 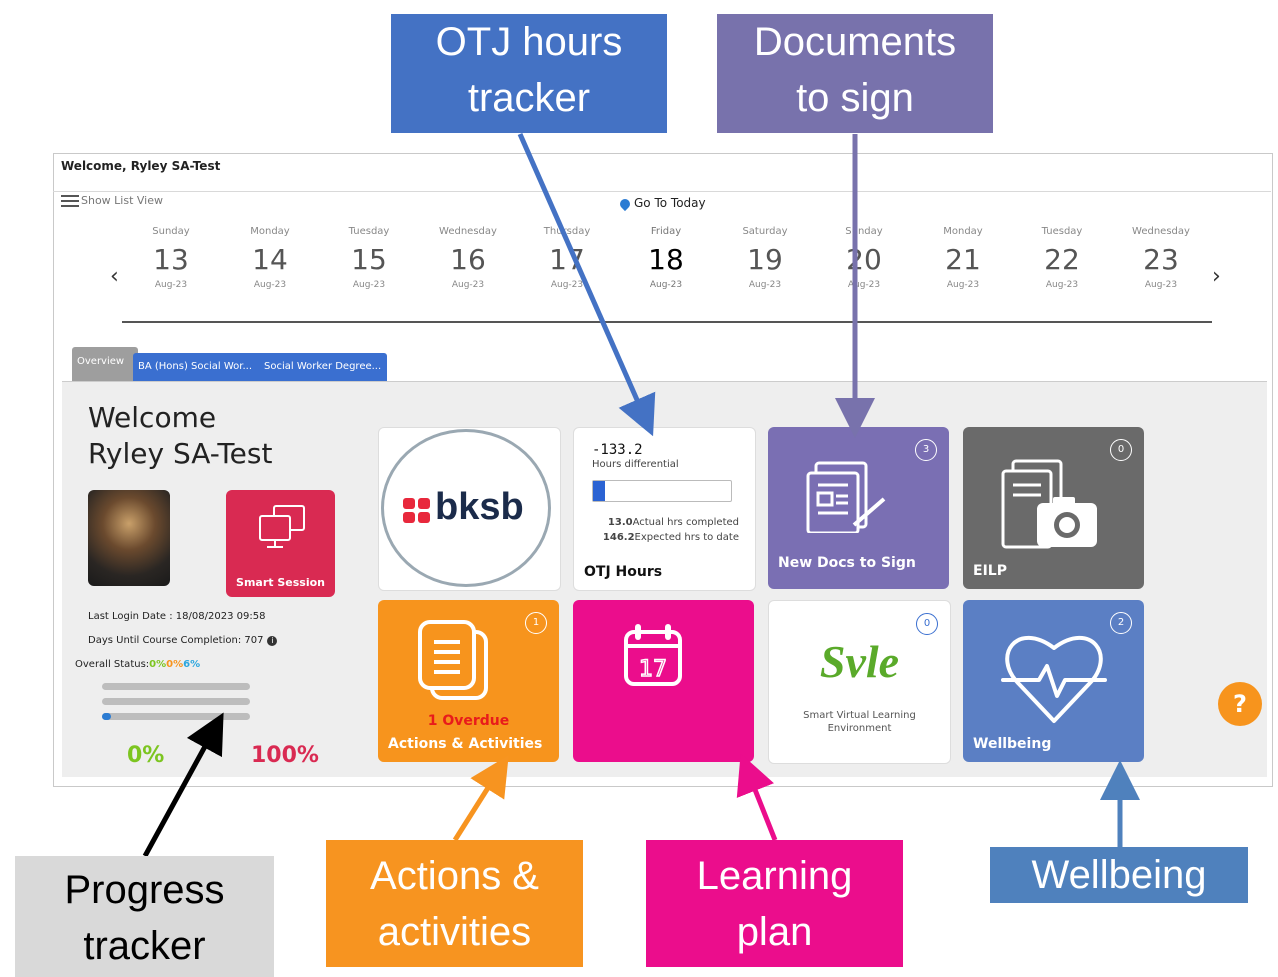 I want to click on otj-arrow, so click(x=586, y=284).